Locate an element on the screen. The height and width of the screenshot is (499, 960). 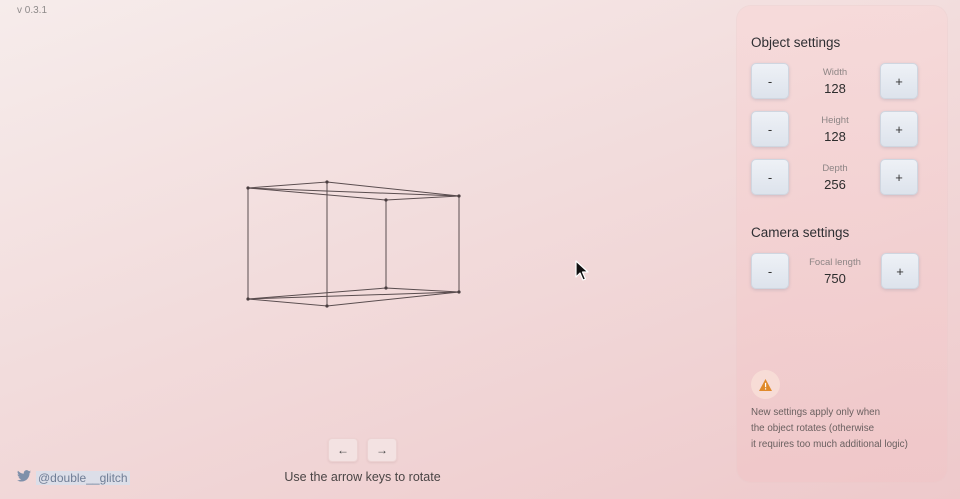
width-increment-button: + is located at coordinates (899, 81).